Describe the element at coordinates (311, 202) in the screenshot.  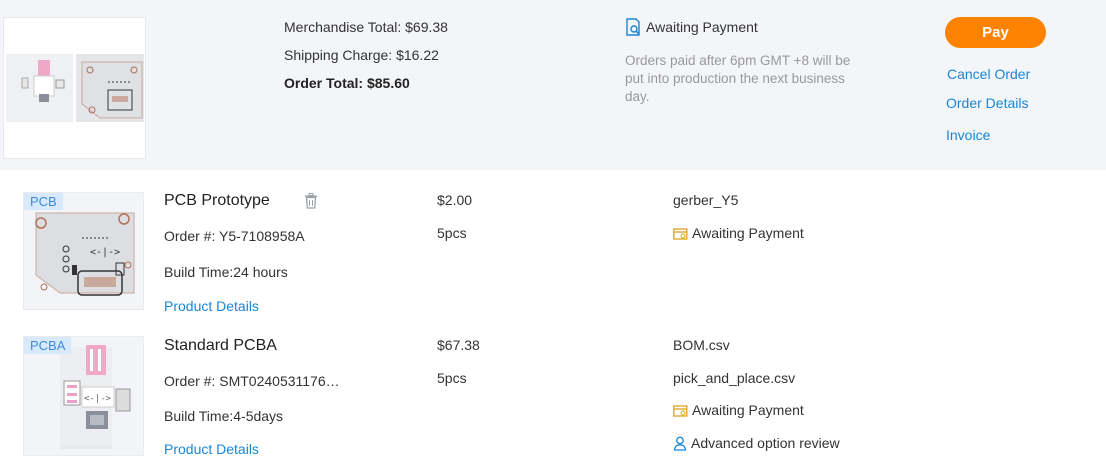
I see `trash-icon` at that location.